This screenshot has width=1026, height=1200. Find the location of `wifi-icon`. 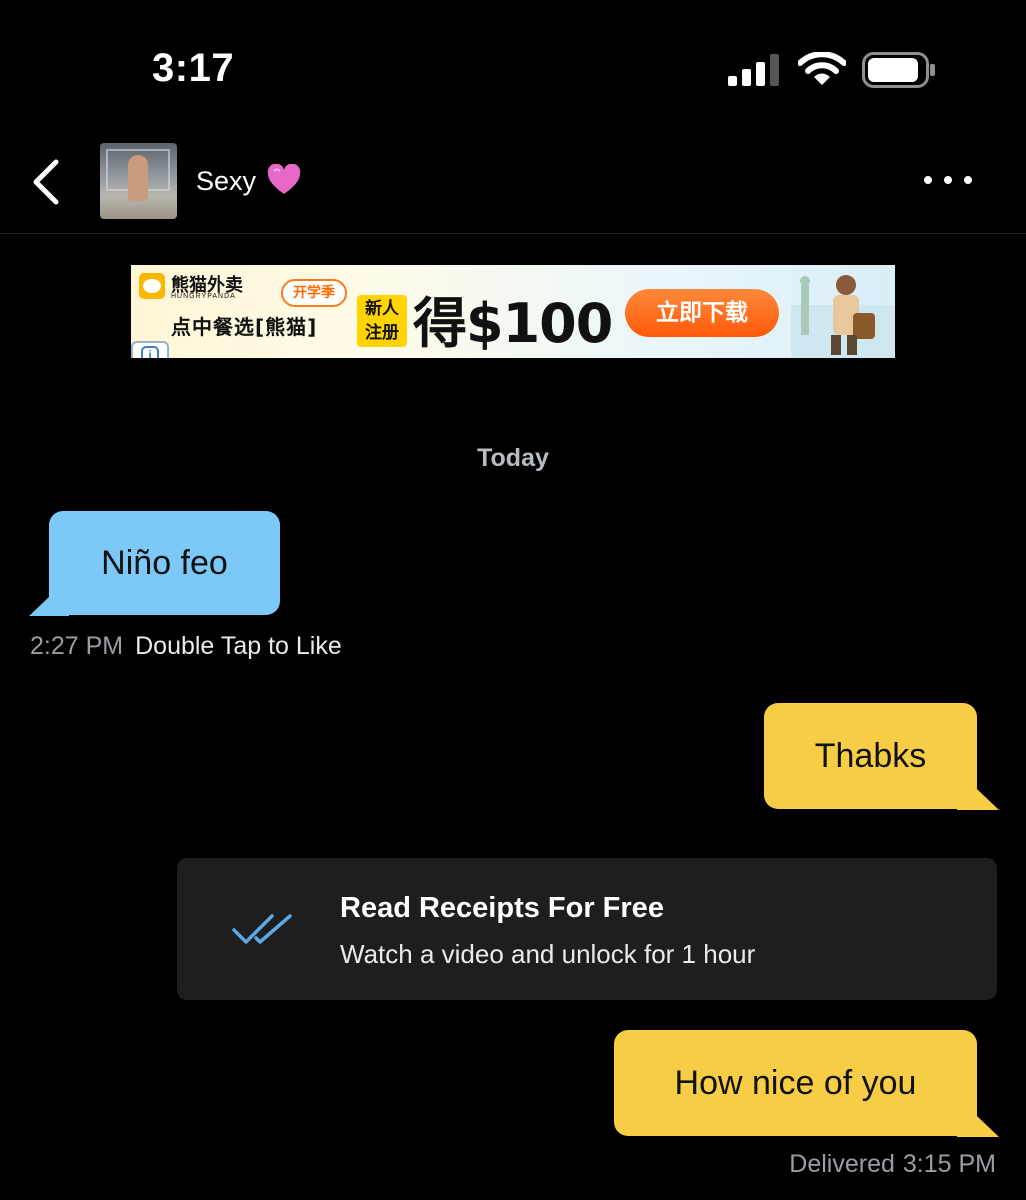

wifi-icon is located at coordinates (822, 68).